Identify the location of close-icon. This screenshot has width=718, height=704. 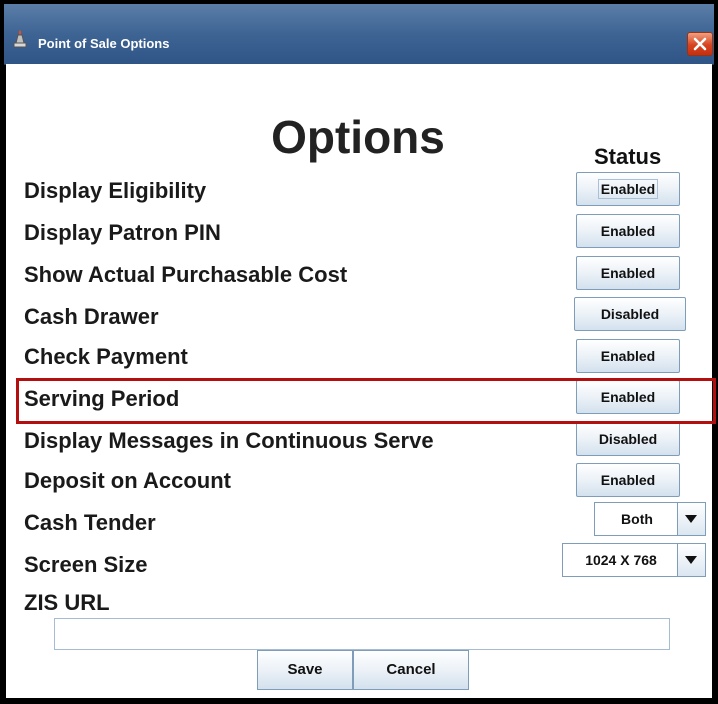
(700, 44).